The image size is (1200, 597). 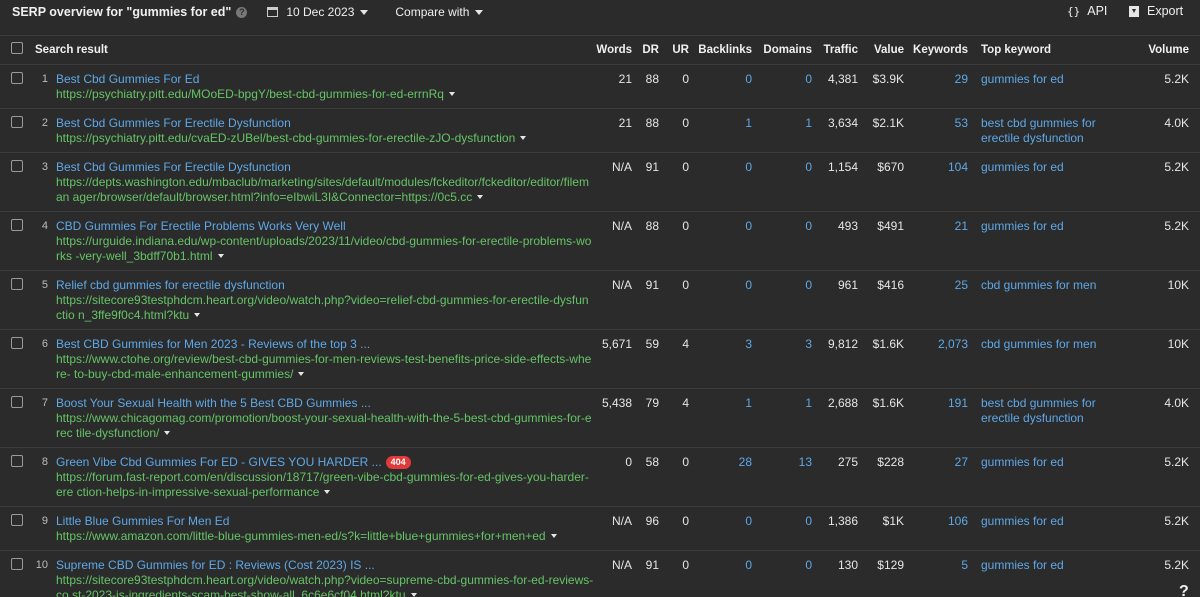 I want to click on keywords-link: 104, so click(x=936, y=182).